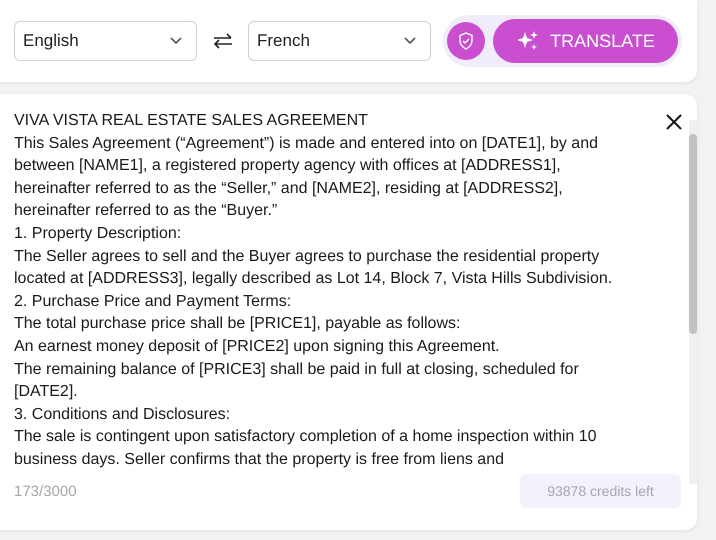  What do you see at coordinates (306, 448) in the screenshot?
I see `paragraph: The sale is contingent upon satisfactory completion of a home inspection within 10 business days. Seller confirms that the property is free from liens and` at bounding box center [306, 448].